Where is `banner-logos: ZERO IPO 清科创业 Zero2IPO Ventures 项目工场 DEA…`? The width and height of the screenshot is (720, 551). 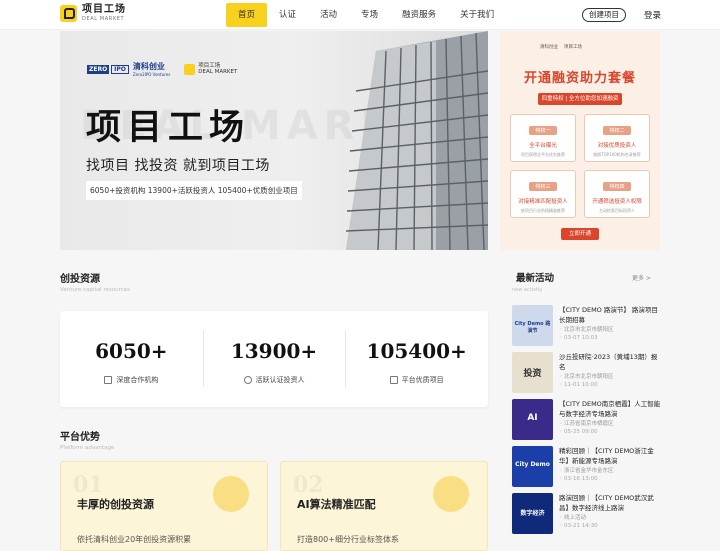 banner-logos: ZERO IPO 清科创业 Zero2IPO Ventures 项目工场 DEA… is located at coordinates (162, 69).